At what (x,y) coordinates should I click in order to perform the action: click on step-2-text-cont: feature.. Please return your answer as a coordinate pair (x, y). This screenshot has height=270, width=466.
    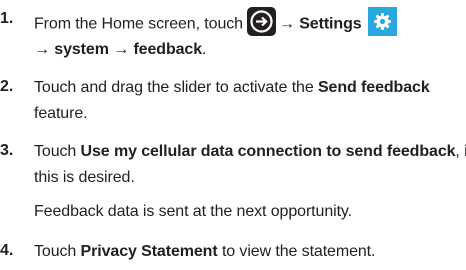
    Looking at the image, I should click on (61, 113).